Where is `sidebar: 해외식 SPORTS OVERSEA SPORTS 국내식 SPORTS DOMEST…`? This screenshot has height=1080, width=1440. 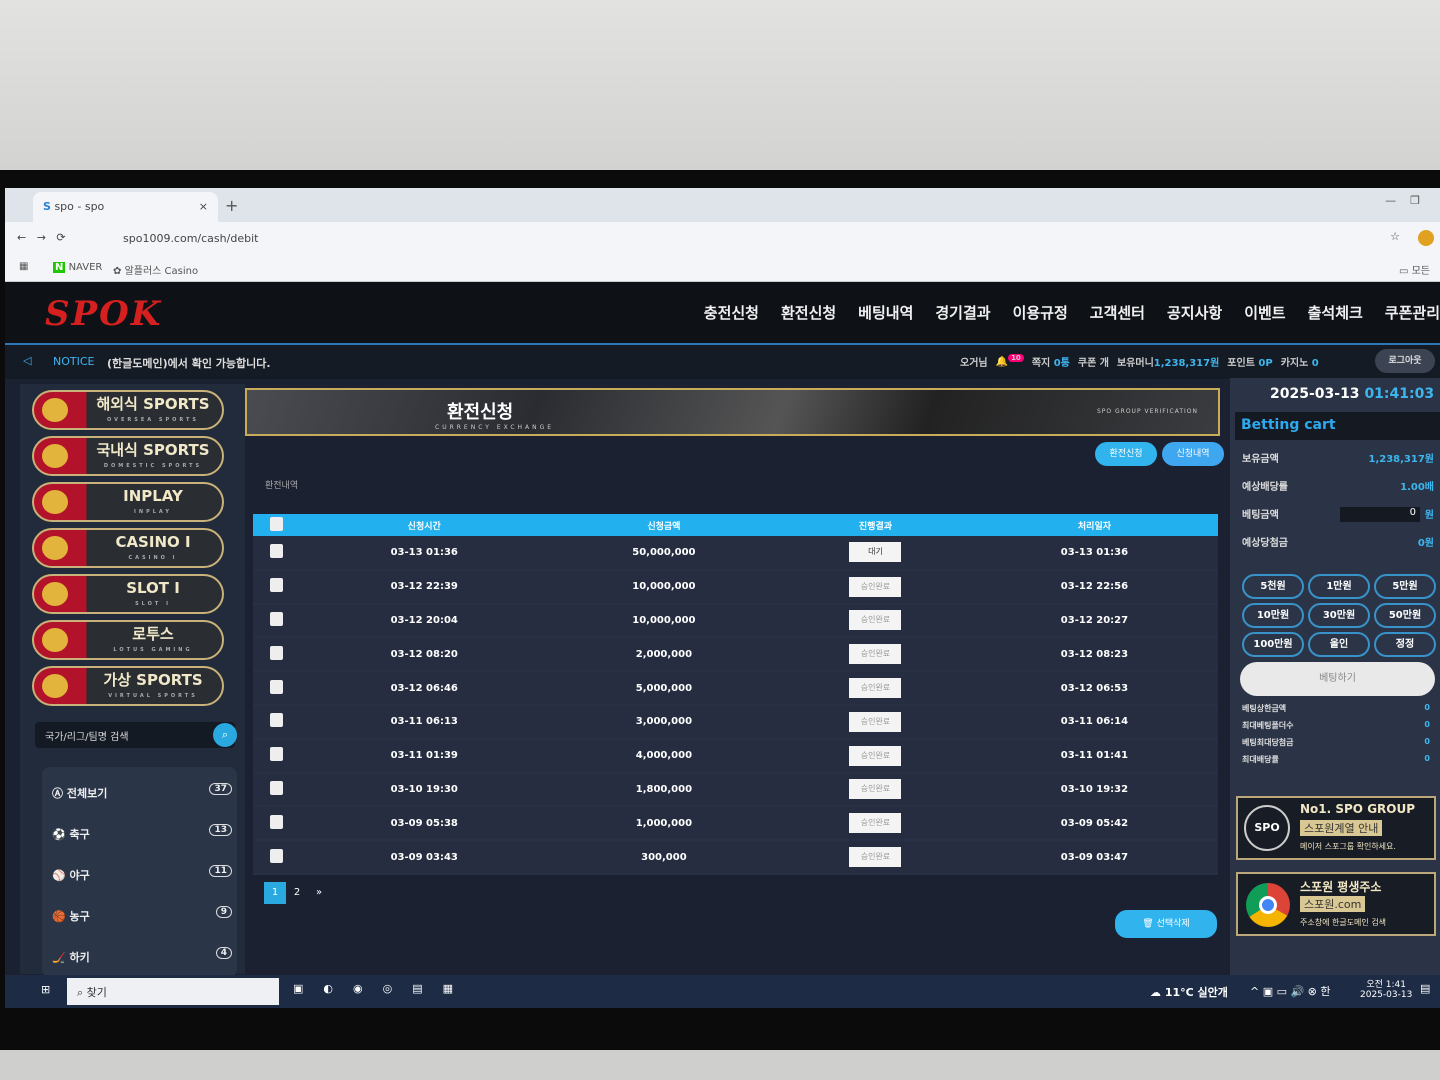 sidebar: 해외식 SPORTS OVERSEA SPORTS 국내식 SPORTS DOMEST… is located at coordinates (137, 680).